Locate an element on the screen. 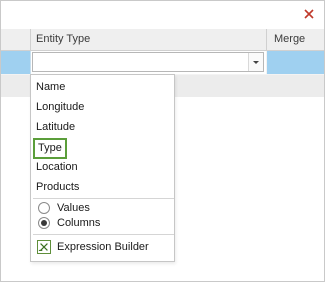 The height and width of the screenshot is (282, 325). list-item: Latitude is located at coordinates (55, 127).